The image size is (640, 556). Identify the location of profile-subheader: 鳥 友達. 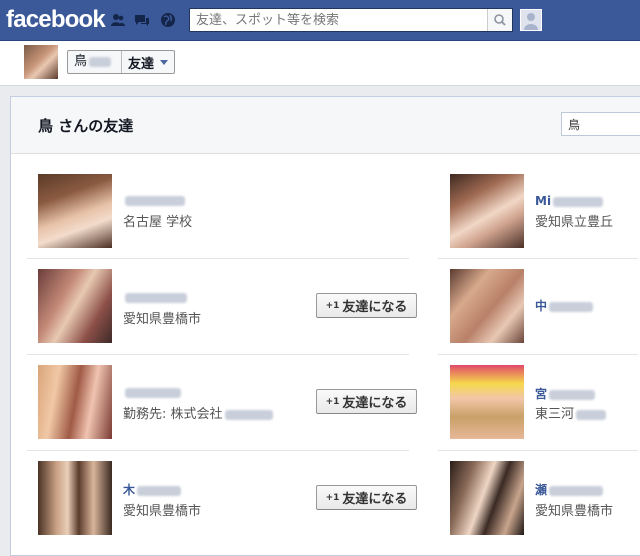
(320, 63).